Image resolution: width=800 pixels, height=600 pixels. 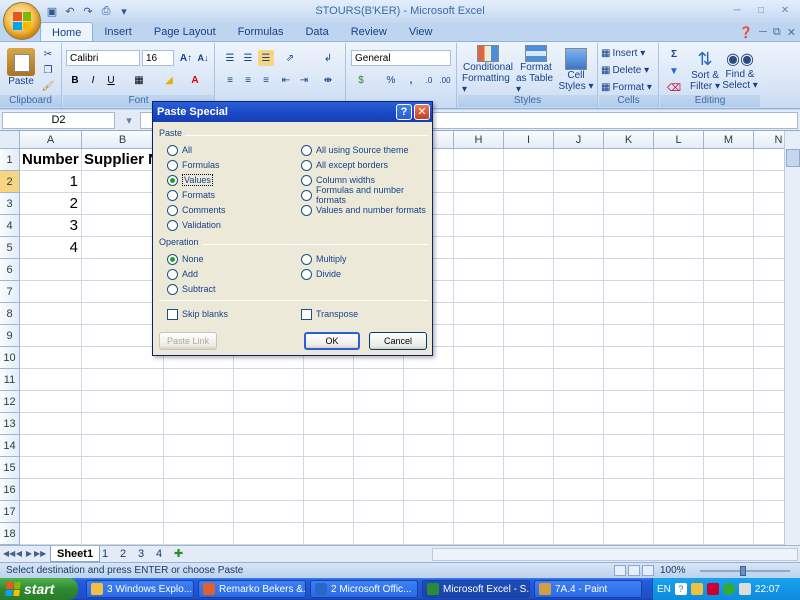 I want to click on tab-insert: Insert, so click(x=118, y=32).